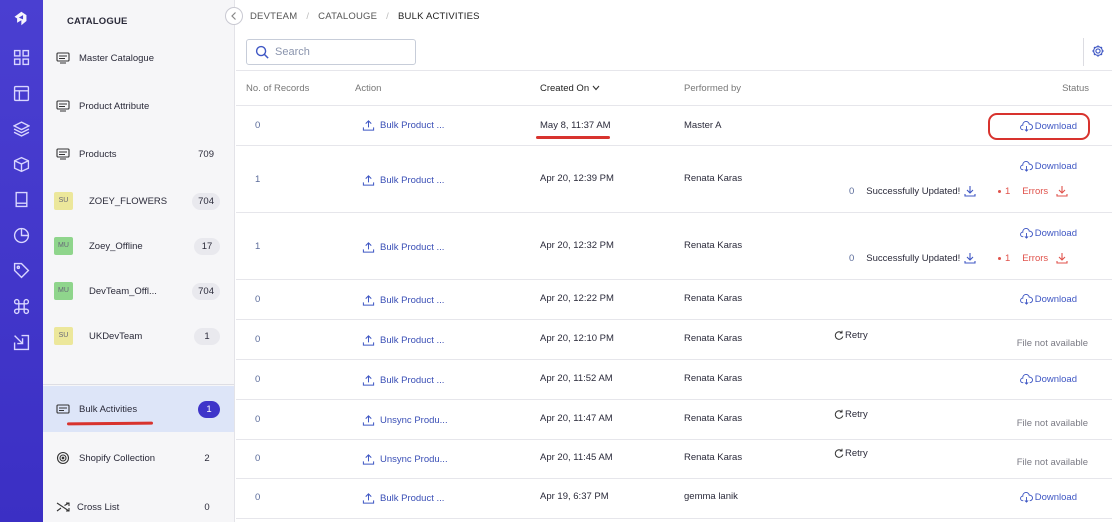 This screenshot has height=525, width=1112. I want to click on count-badge: 1, so click(207, 336).